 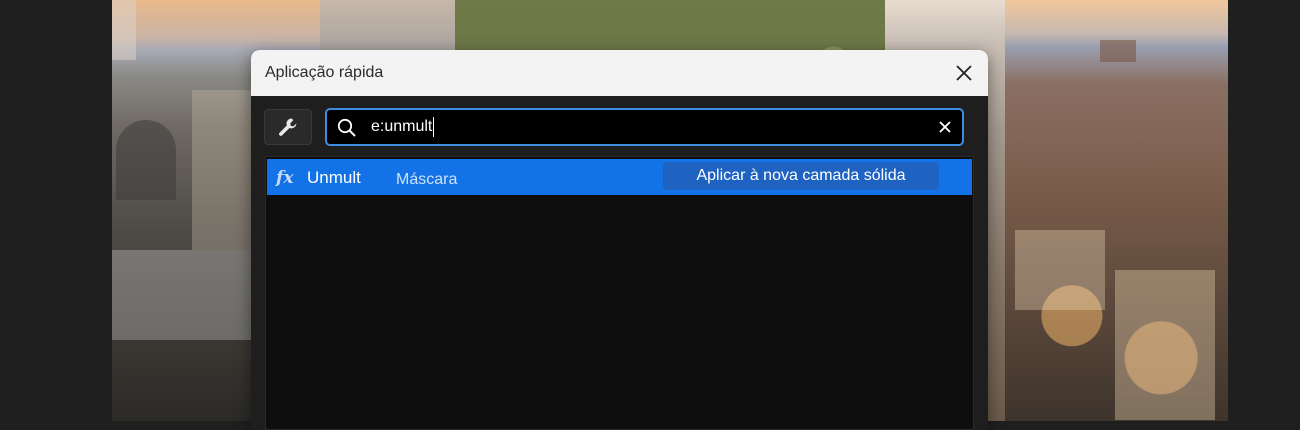 What do you see at coordinates (56, 210) in the screenshot?
I see `background-left-margin` at bounding box center [56, 210].